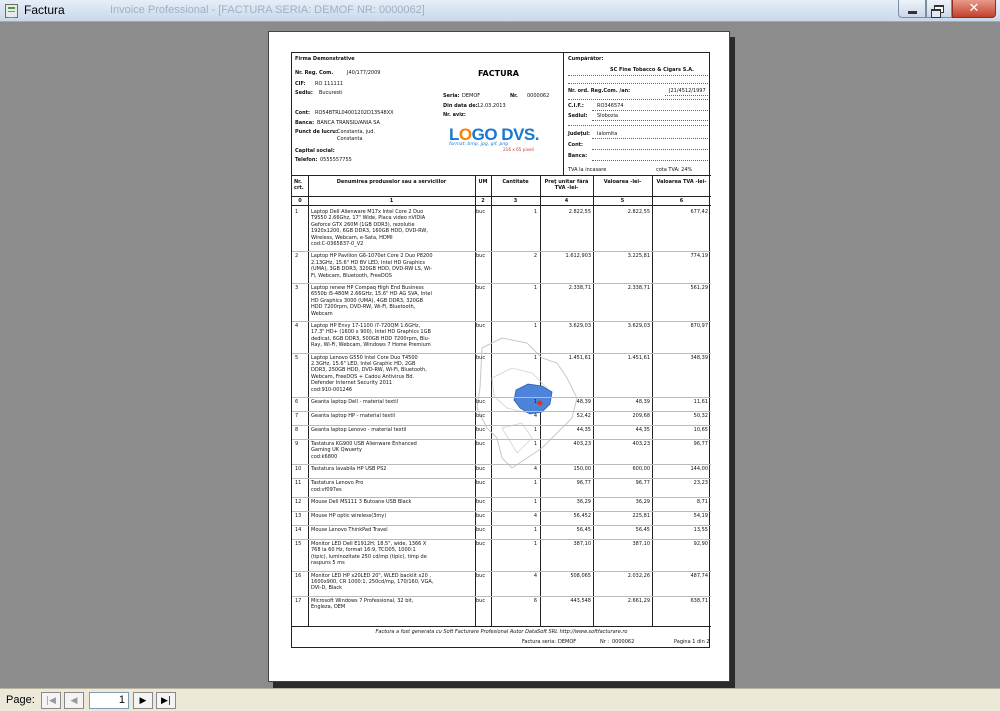  I want to click on table-cell-vat: 10,65, so click(700, 430).